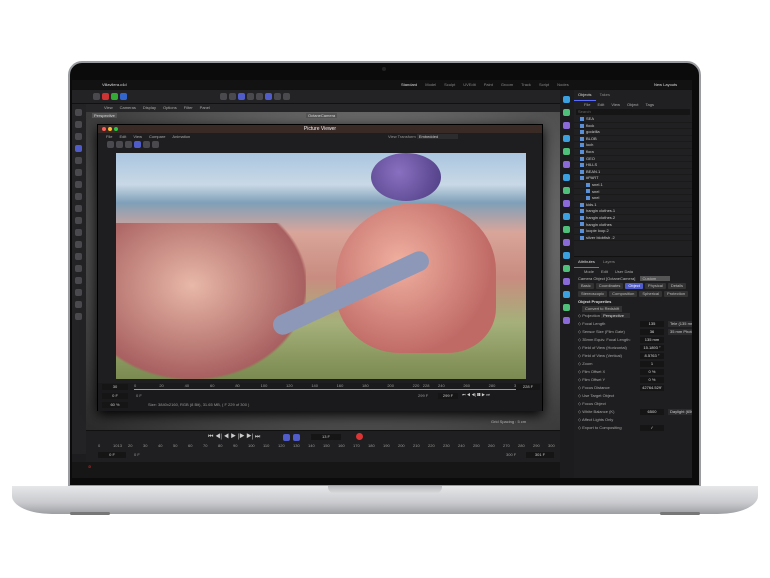  I want to click on prop-extra: Daylight (6500 K), so click(680, 412).